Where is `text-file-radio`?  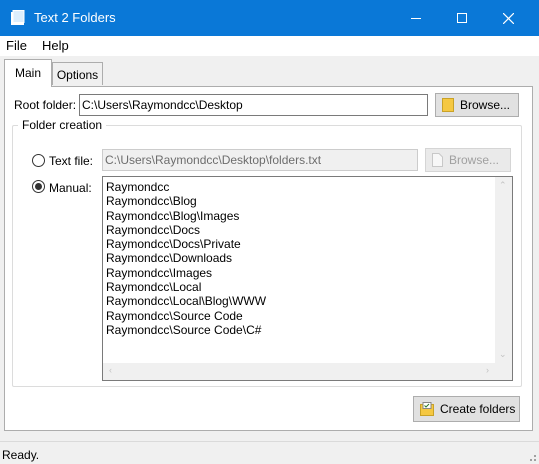 text-file-radio is located at coordinates (38, 160).